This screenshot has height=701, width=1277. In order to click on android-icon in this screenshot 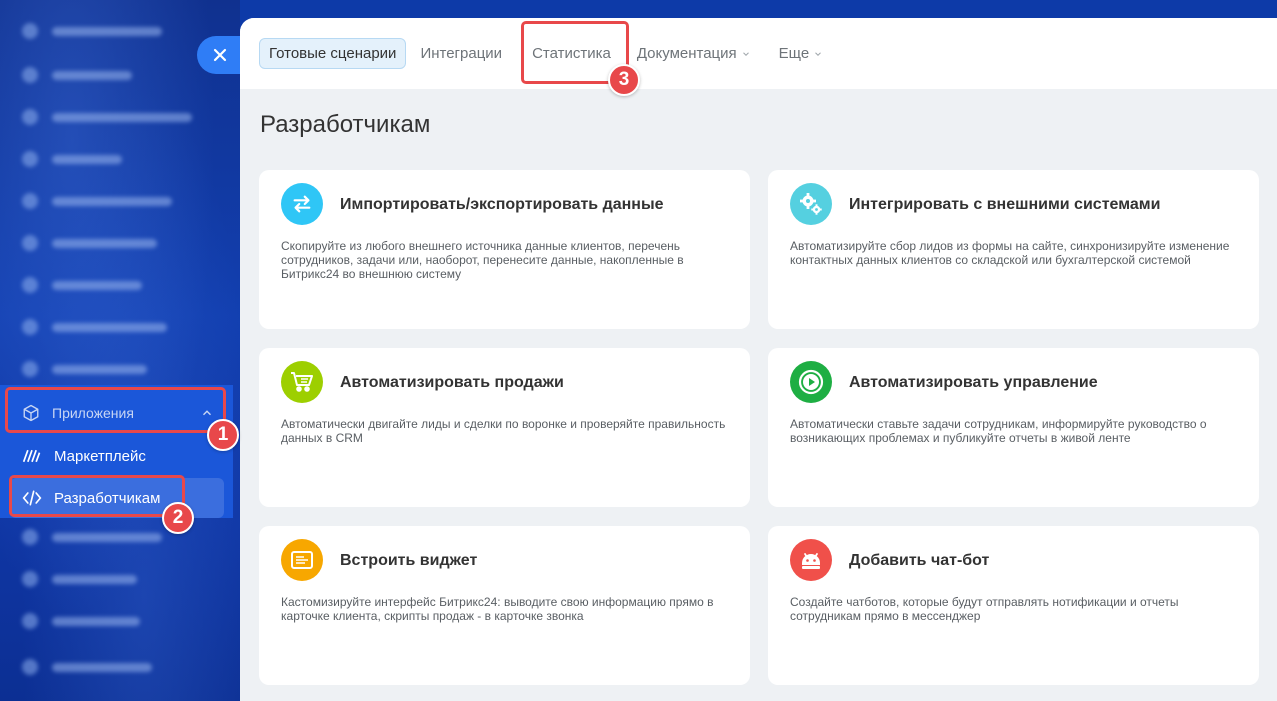, I will do `click(811, 560)`.